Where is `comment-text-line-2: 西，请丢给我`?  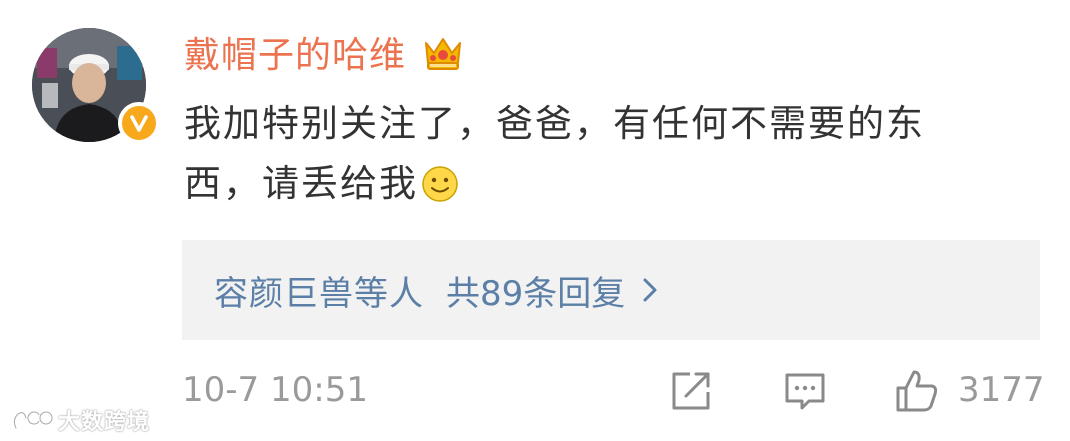 comment-text-line-2: 西，请丢给我 is located at coordinates (614, 184).